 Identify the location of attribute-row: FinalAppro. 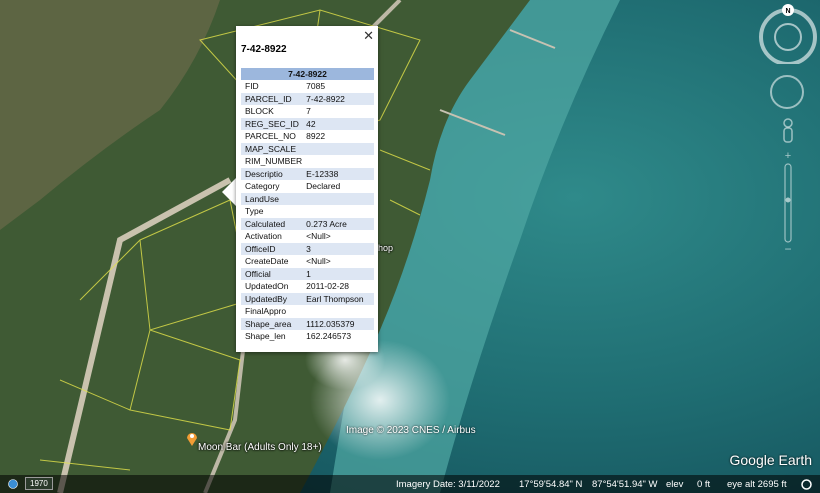
(307, 311).